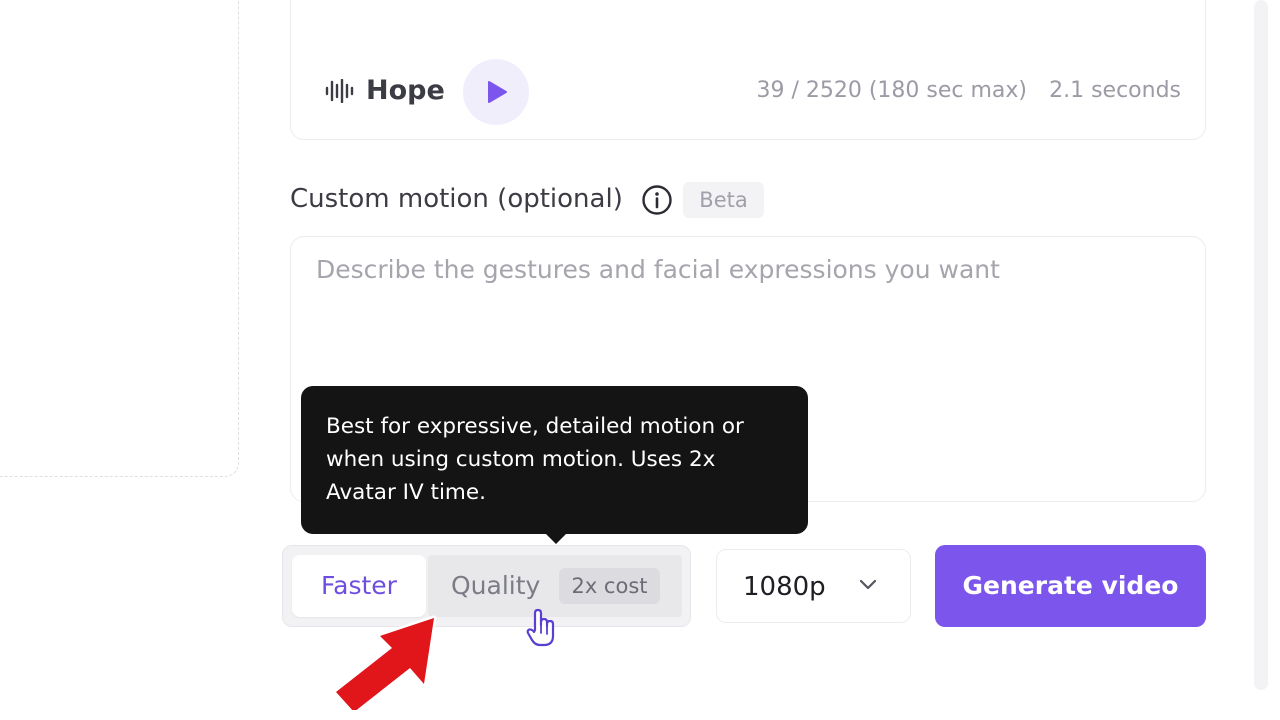 Image resolution: width=1280 pixels, height=720 pixels. What do you see at coordinates (784, 587) in the screenshot?
I see `resolution-value: 1080p` at bounding box center [784, 587].